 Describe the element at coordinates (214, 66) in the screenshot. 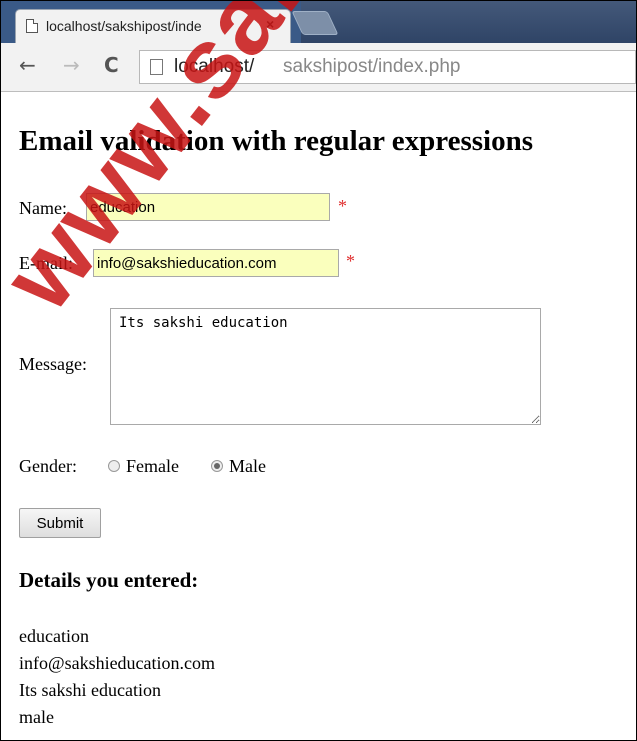

I see `url-host: localhost/` at that location.